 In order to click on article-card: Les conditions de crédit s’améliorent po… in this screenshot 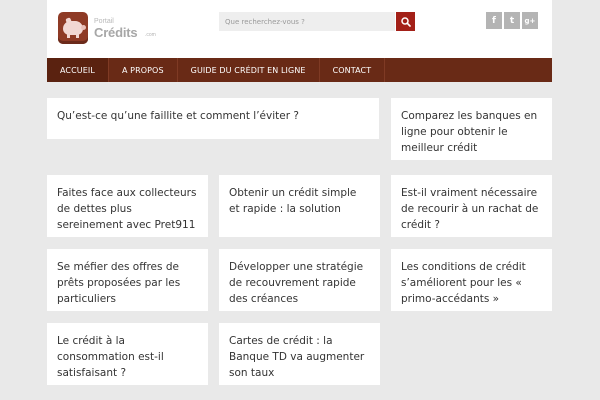, I will do `click(471, 280)`.